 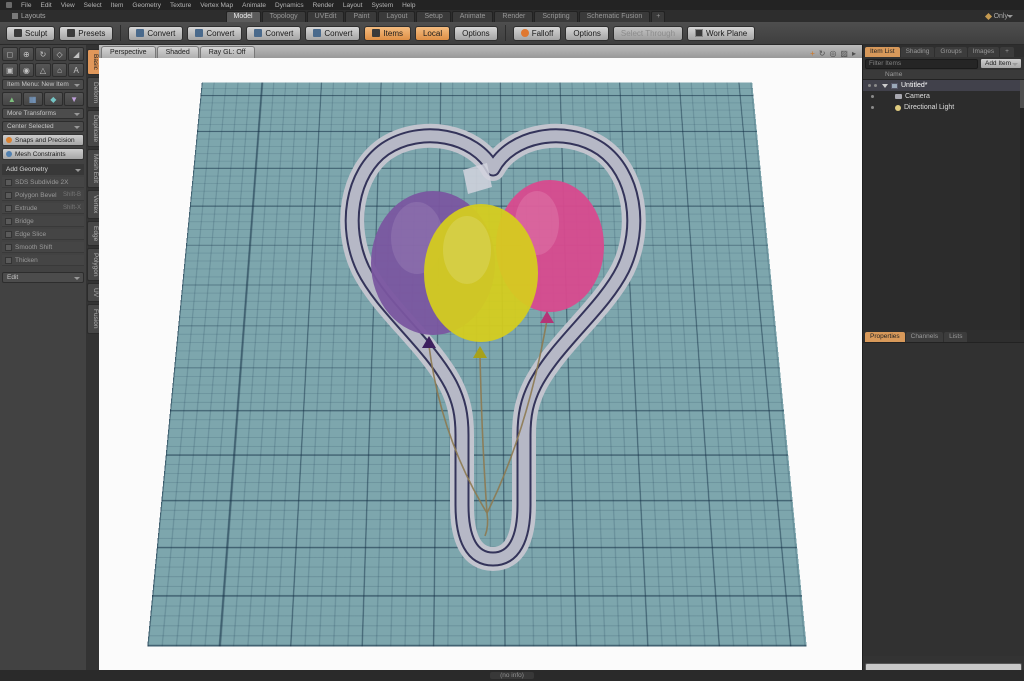 What do you see at coordinates (26, 70) in the screenshot?
I see `falloff-tool-button: ◉` at bounding box center [26, 70].